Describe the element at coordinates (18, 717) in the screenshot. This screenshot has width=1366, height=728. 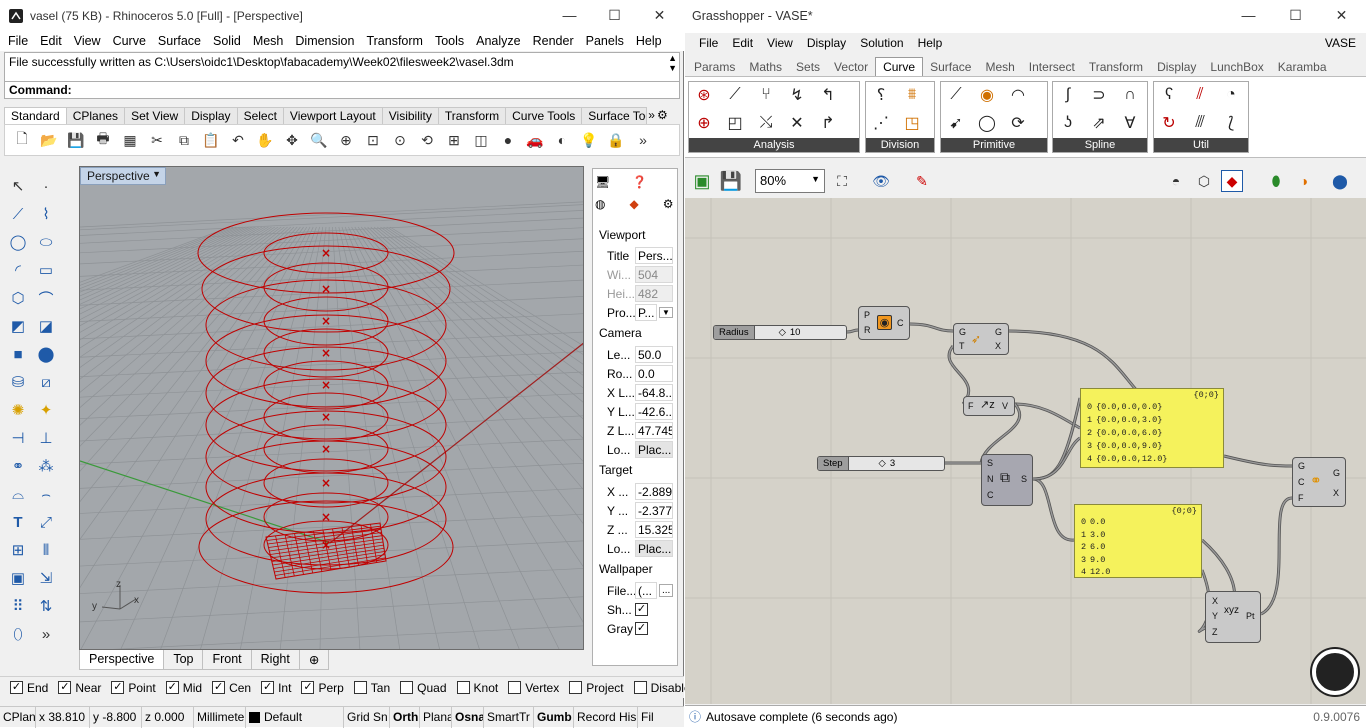
I see `status-cplane: CPlan` at that location.